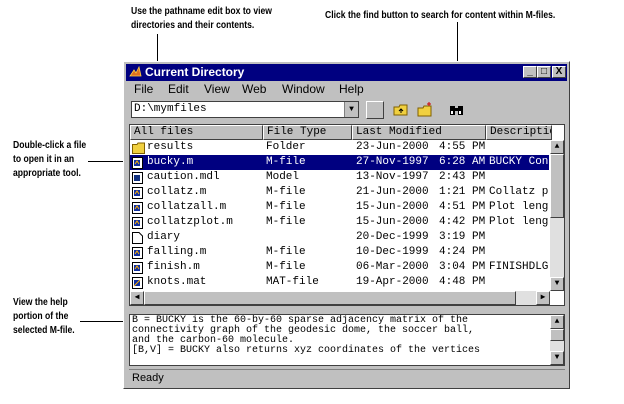 This screenshot has height=404, width=624. Describe the element at coordinates (183, 177) in the screenshot. I see `file-name: caution.mdl` at that location.